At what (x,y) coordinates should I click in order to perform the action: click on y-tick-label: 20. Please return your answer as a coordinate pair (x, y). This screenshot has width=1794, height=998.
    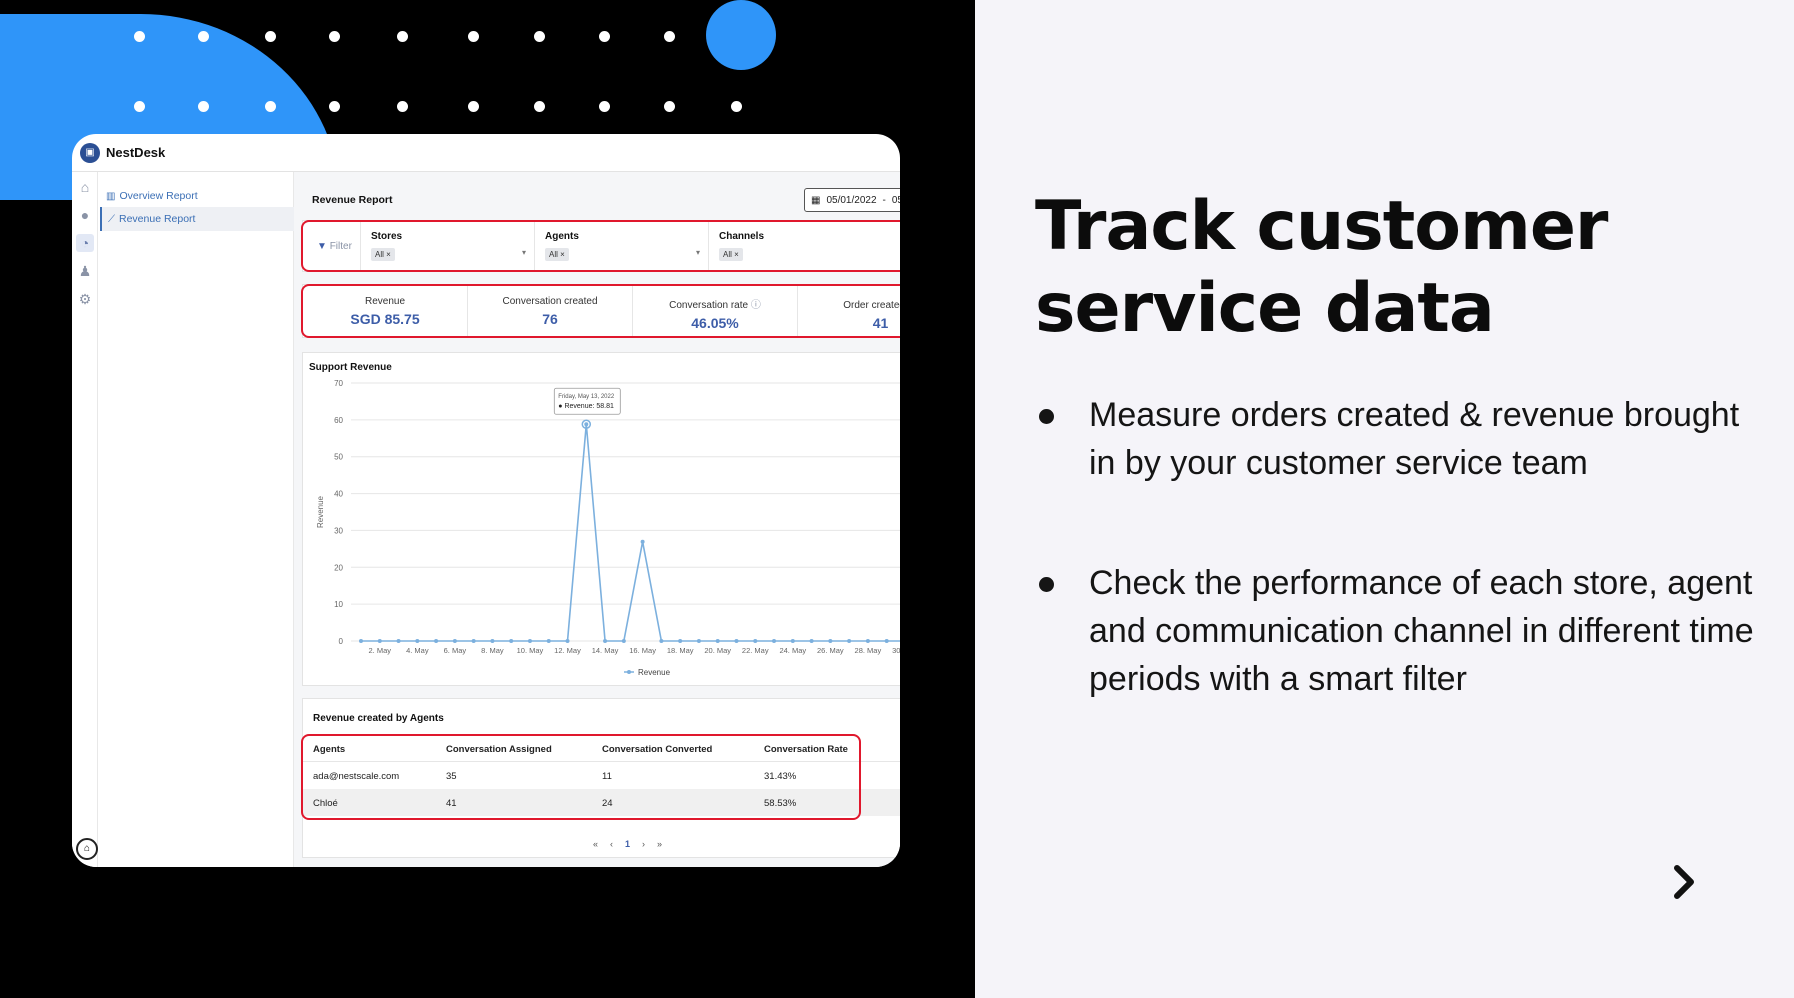
    Looking at the image, I should click on (338, 567).